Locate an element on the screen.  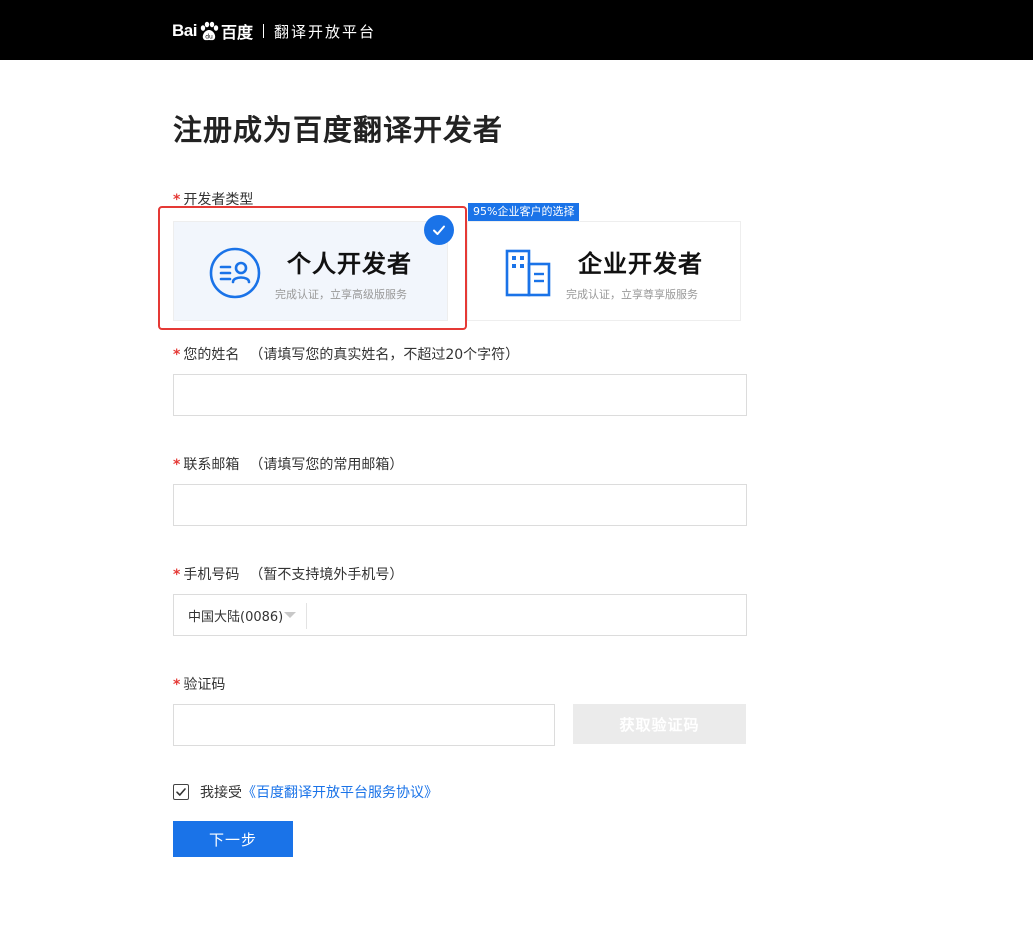
phone-hint: （暂不支持境外手机号） is located at coordinates (326, 575).